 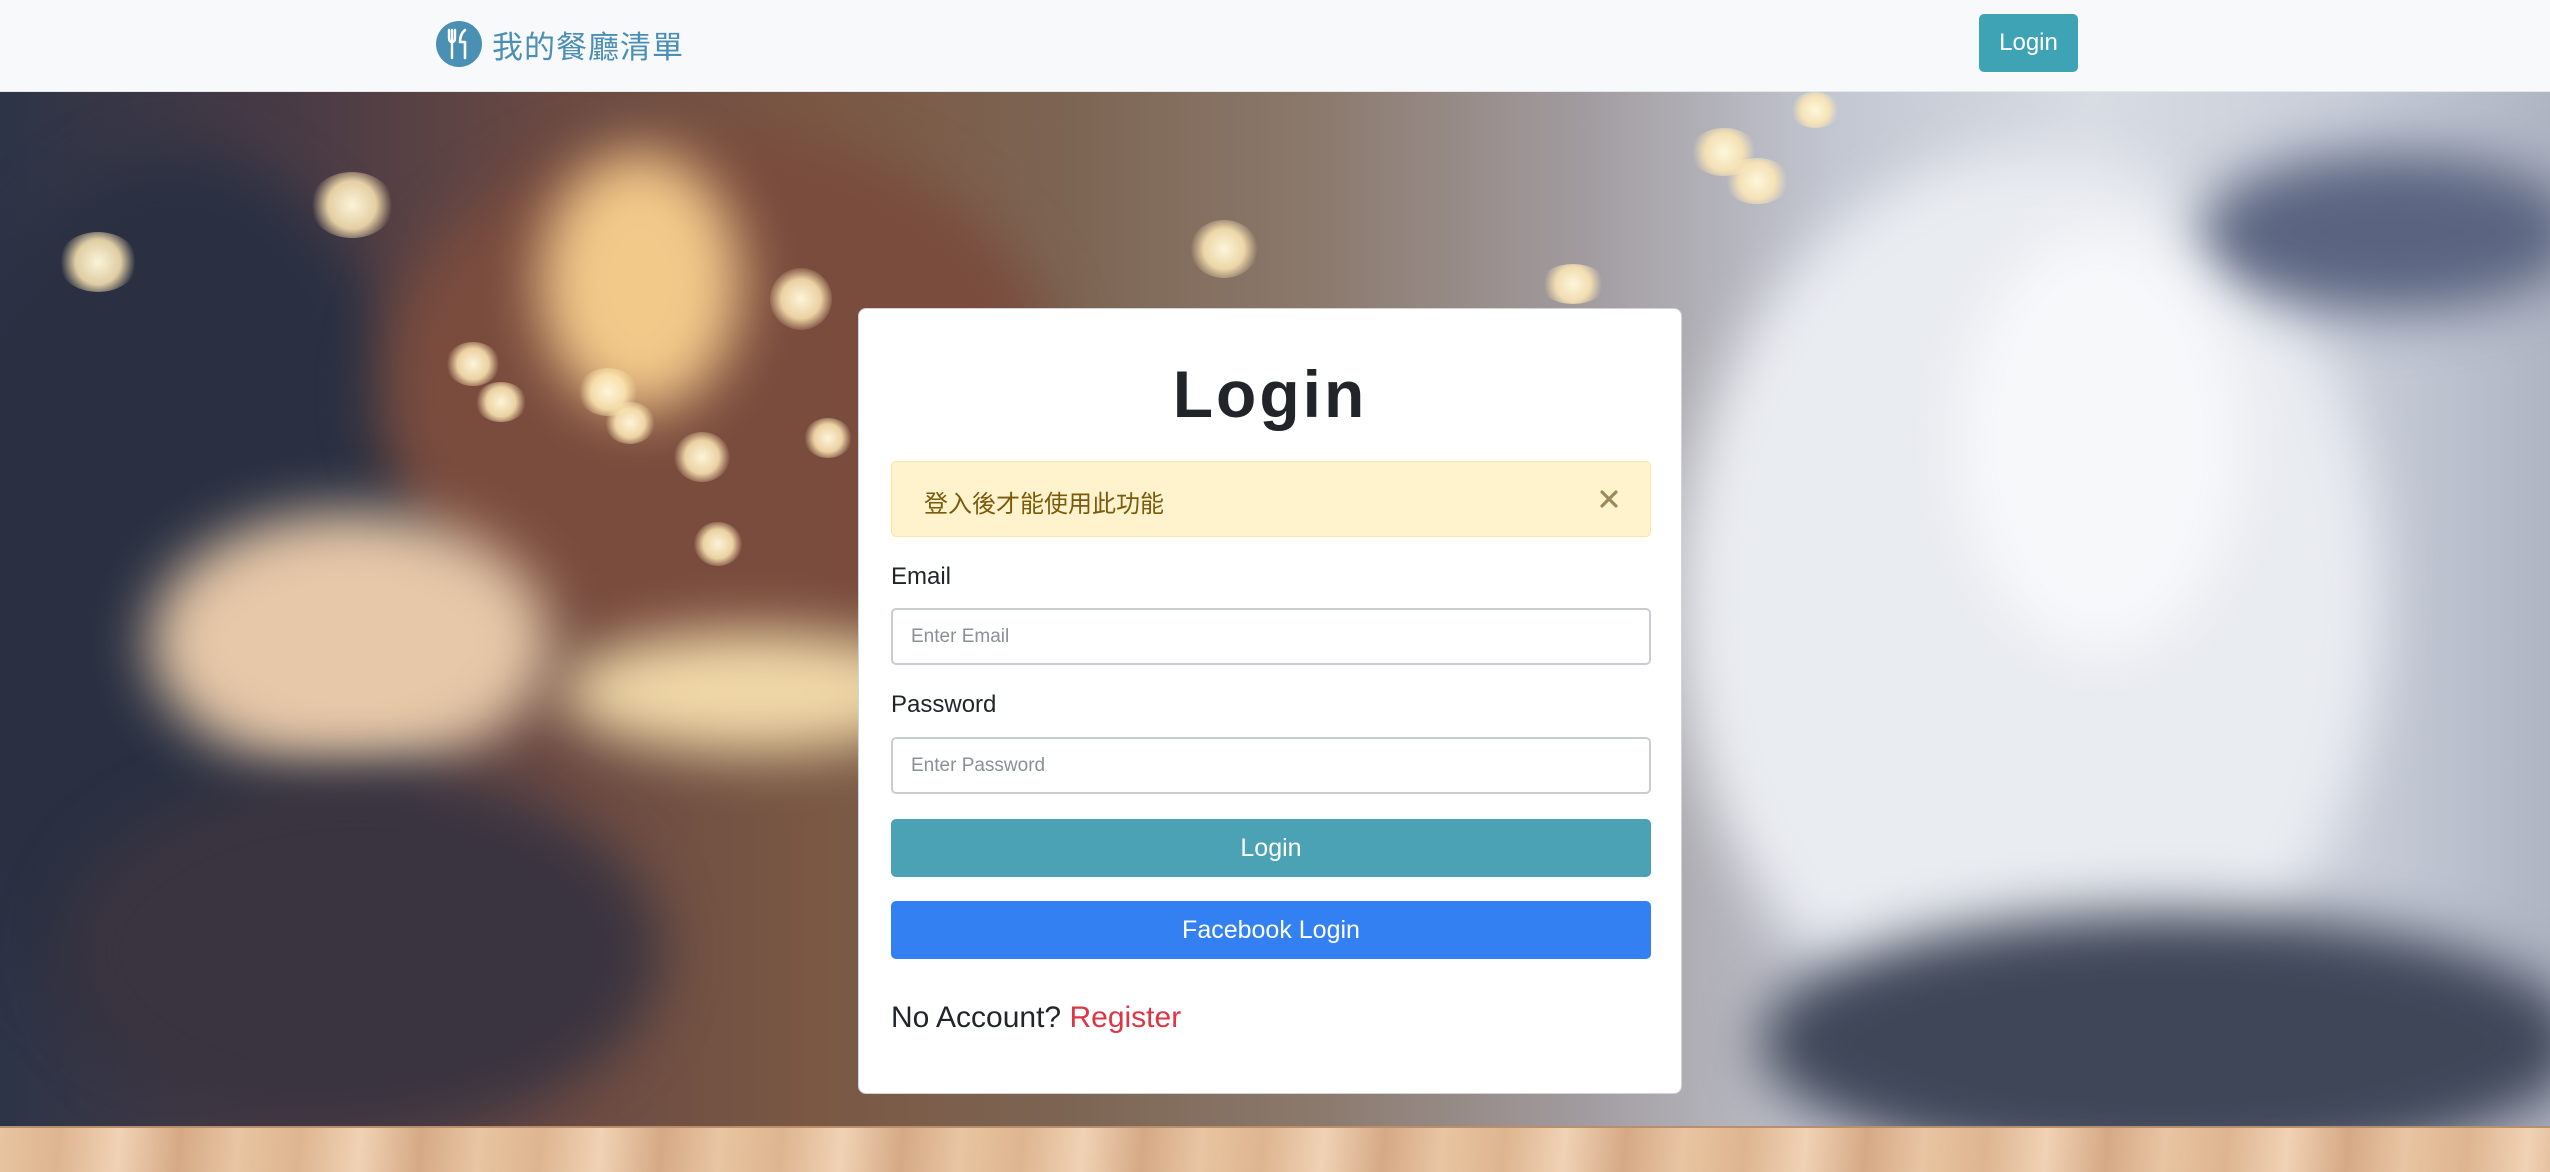 I want to click on email-field, so click(x=1271, y=636).